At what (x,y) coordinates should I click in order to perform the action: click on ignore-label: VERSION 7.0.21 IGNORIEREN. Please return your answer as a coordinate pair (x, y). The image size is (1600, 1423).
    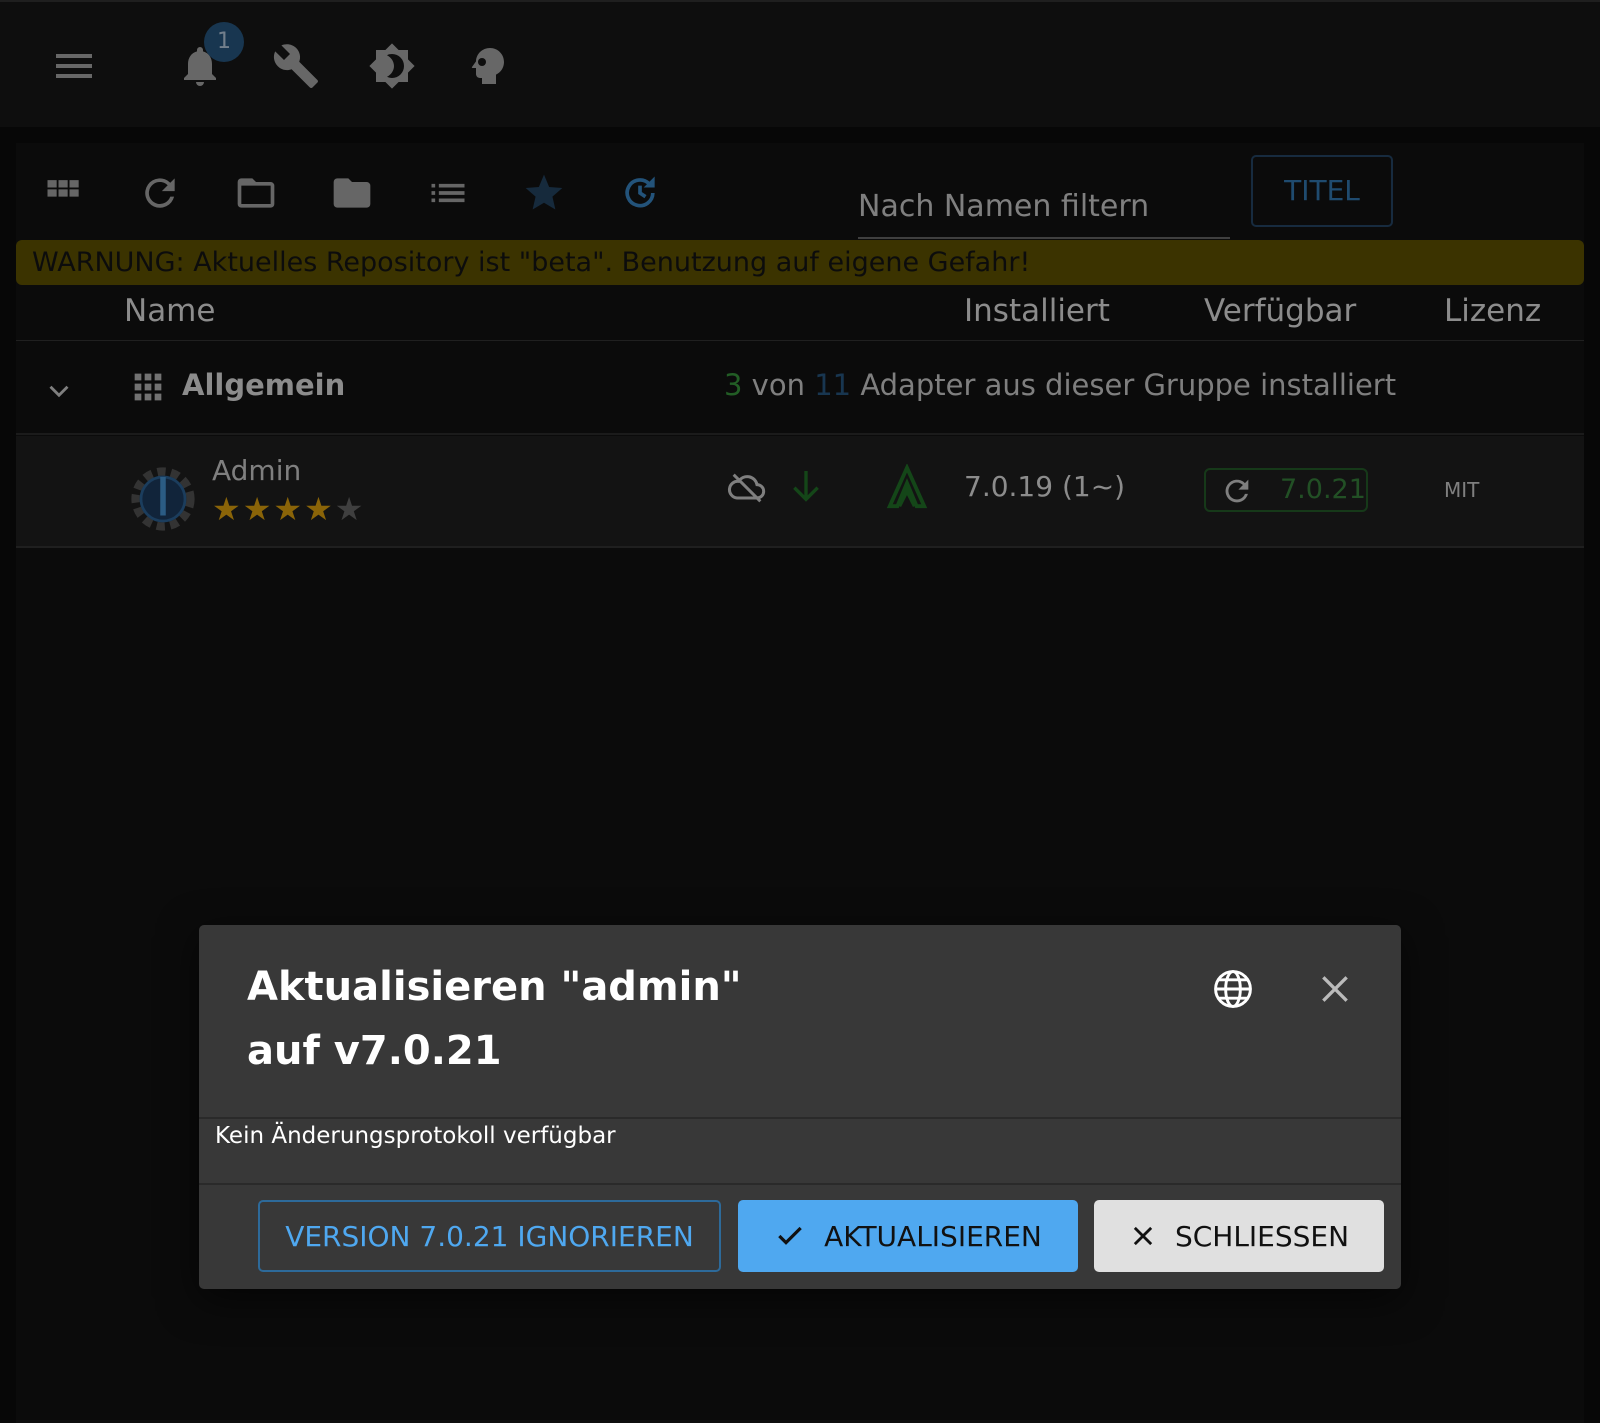
    Looking at the image, I should click on (489, 1236).